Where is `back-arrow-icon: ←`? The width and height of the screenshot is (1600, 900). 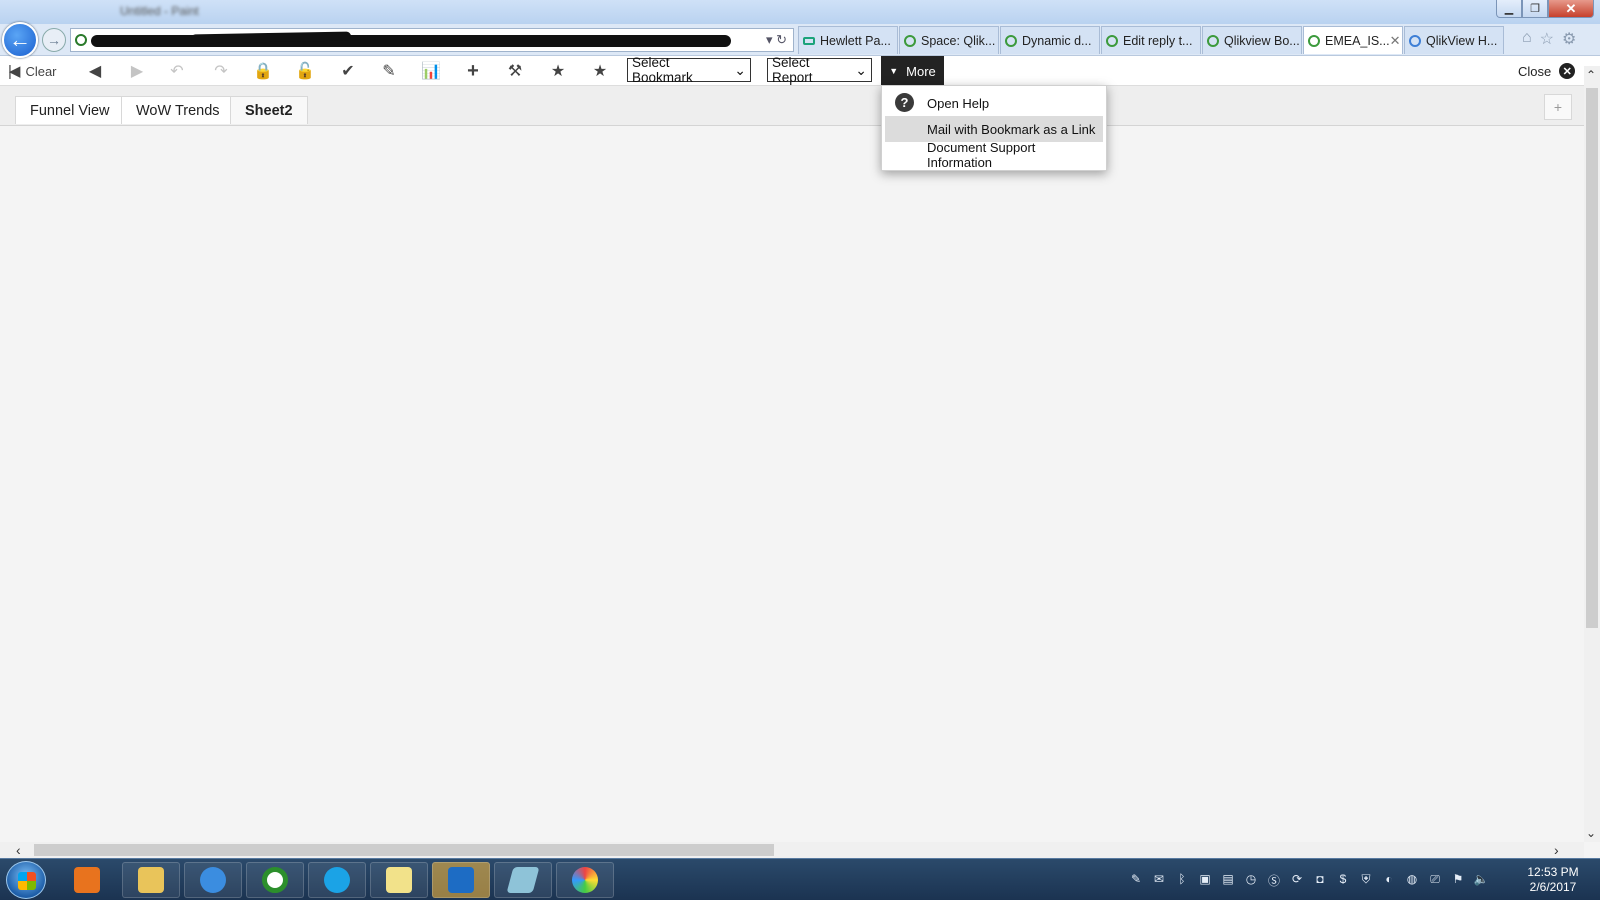
back-arrow-icon: ← is located at coordinates (20, 40).